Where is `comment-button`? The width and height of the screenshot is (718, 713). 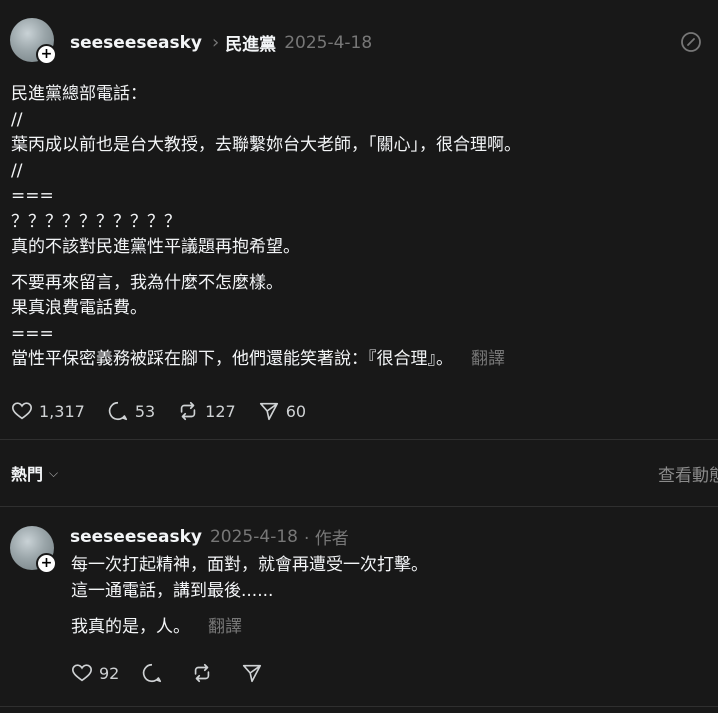 comment-button is located at coordinates (155, 673).